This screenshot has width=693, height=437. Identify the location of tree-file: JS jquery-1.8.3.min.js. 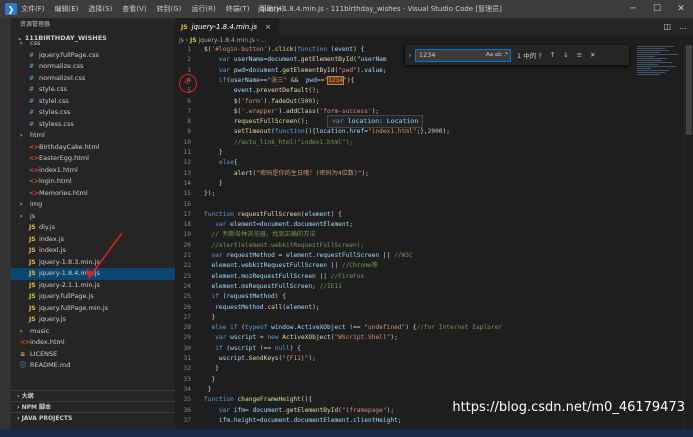
(93, 263).